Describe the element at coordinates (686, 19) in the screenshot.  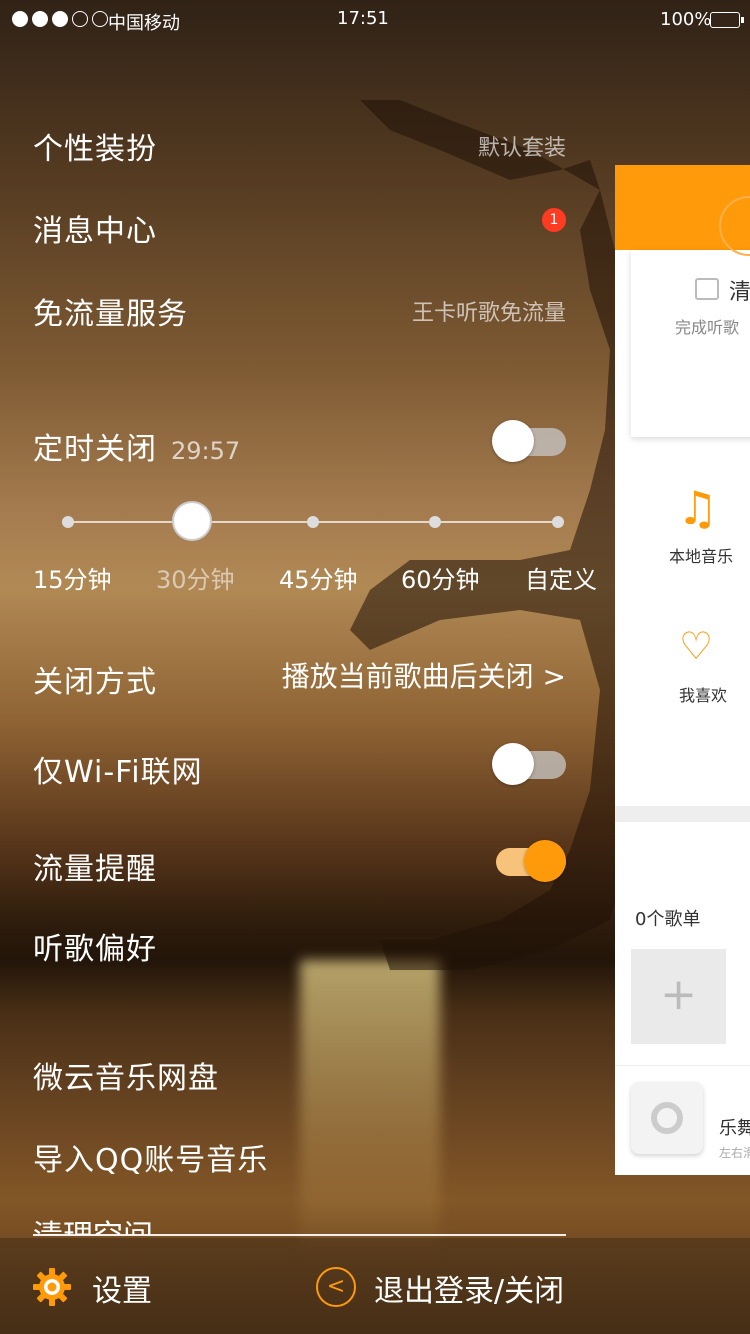
I see `battery-percent: 100%` at that location.